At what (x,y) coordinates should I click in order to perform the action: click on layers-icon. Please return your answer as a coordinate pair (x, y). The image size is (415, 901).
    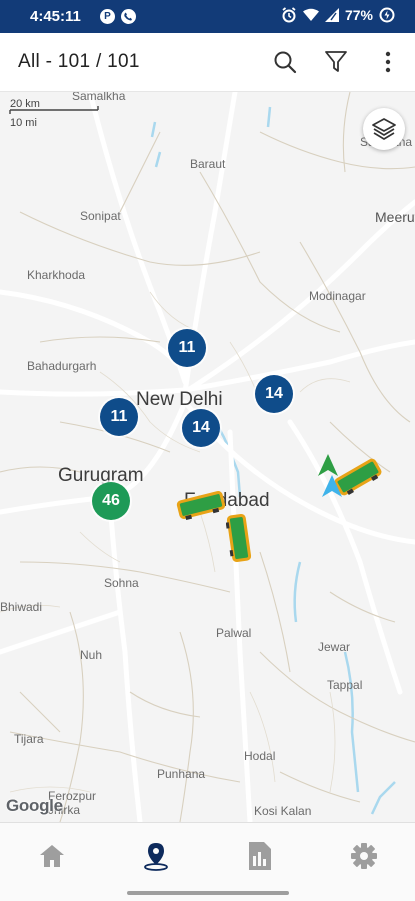
    Looking at the image, I should click on (384, 129).